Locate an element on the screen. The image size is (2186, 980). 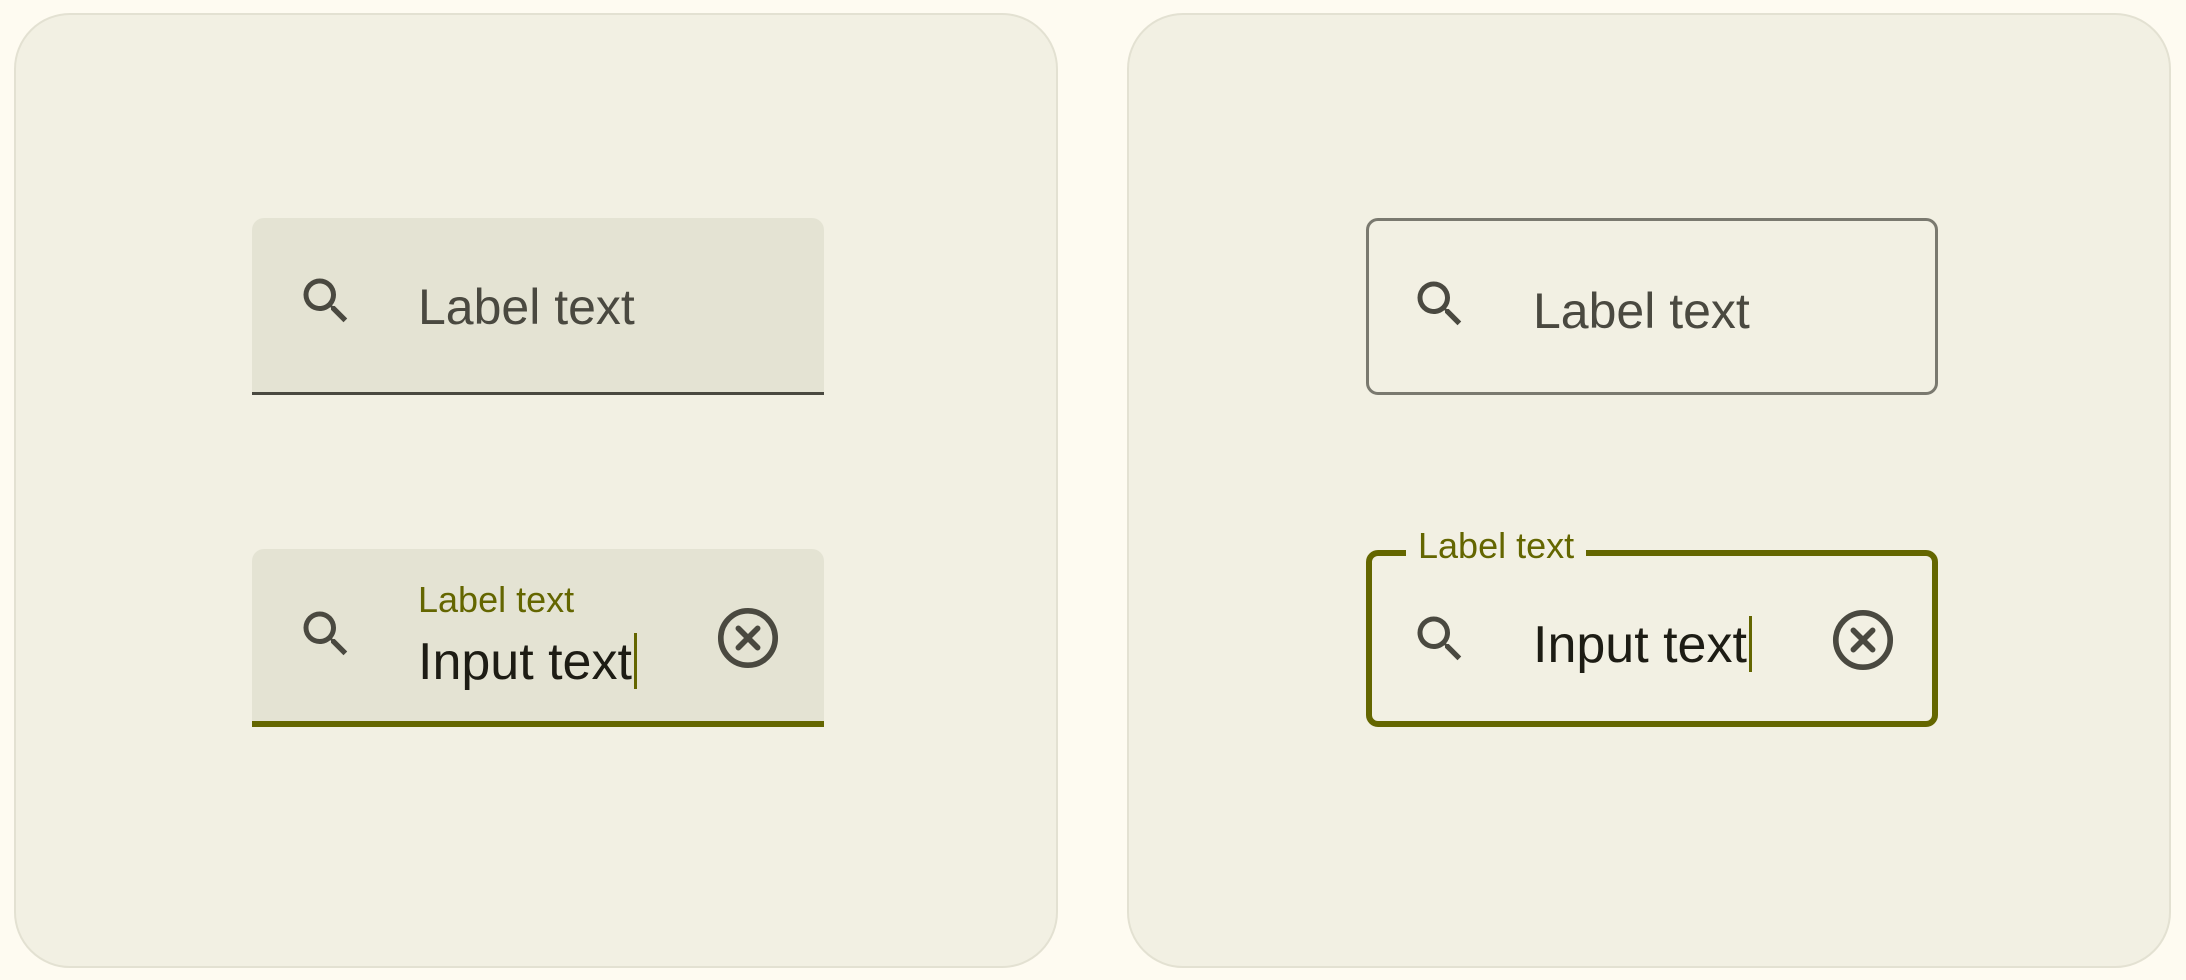
outlined-search-field-empty: Label text is located at coordinates (1652, 306).